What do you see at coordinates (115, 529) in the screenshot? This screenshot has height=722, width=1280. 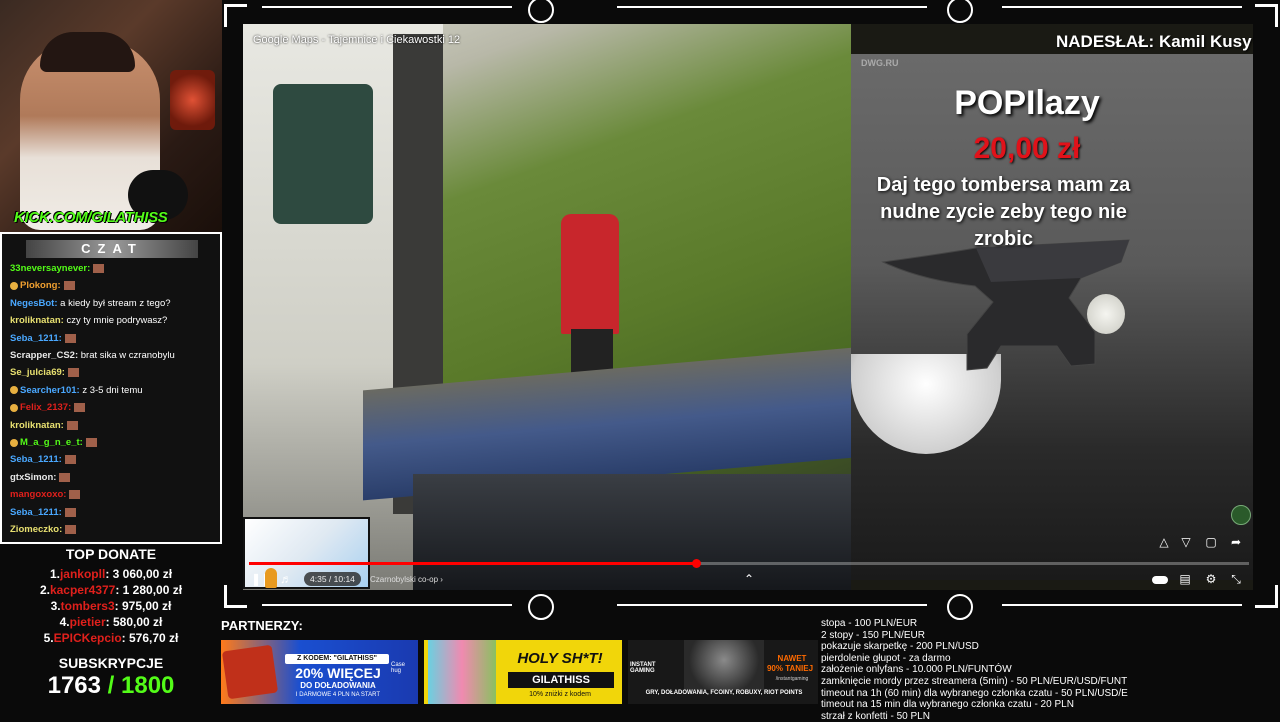 I see `chat-message: Ziomeczko:` at bounding box center [115, 529].